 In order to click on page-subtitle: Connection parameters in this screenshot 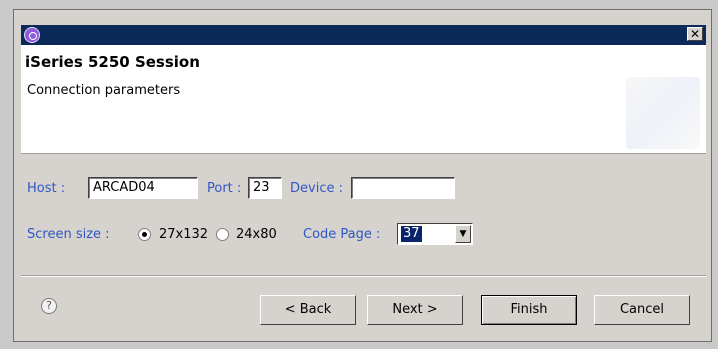, I will do `click(104, 90)`.